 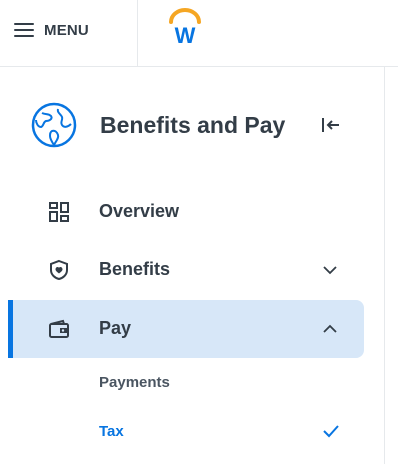 I want to click on topbar-divider, so click(x=137, y=33).